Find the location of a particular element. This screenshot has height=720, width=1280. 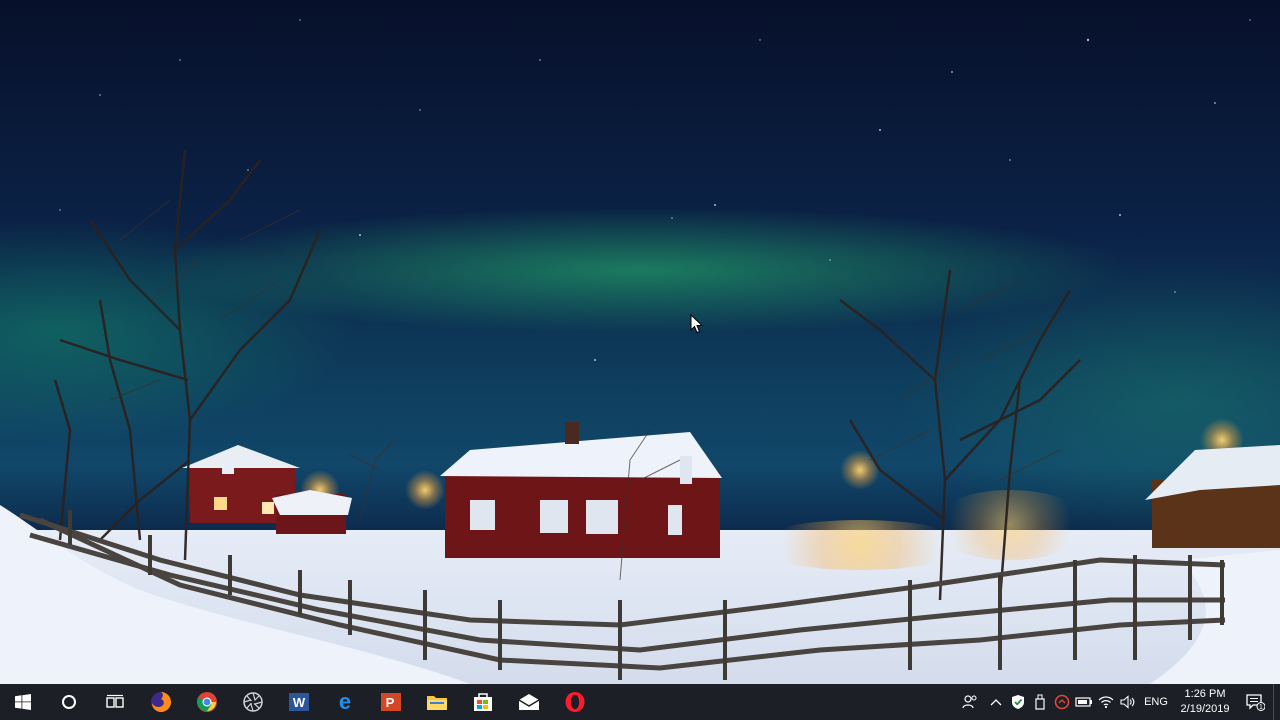

people-icon is located at coordinates (969, 702).